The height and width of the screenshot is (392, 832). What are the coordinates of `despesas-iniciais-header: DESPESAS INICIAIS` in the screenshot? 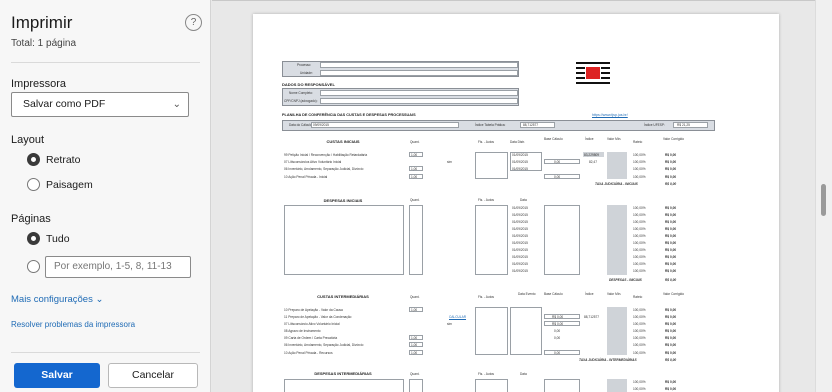 It's located at (343, 200).